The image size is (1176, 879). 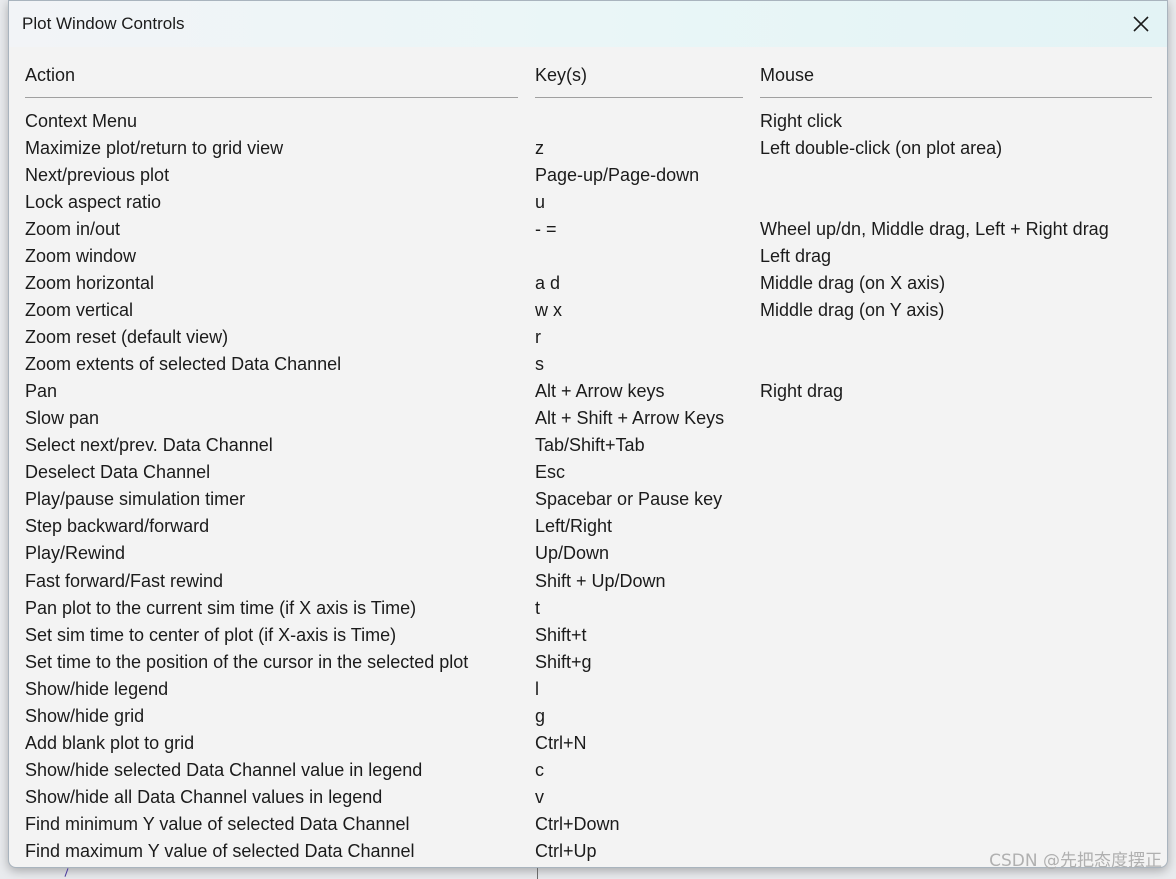 What do you see at coordinates (537, 873) in the screenshot?
I see `background-plot-line-bottom` at bounding box center [537, 873].